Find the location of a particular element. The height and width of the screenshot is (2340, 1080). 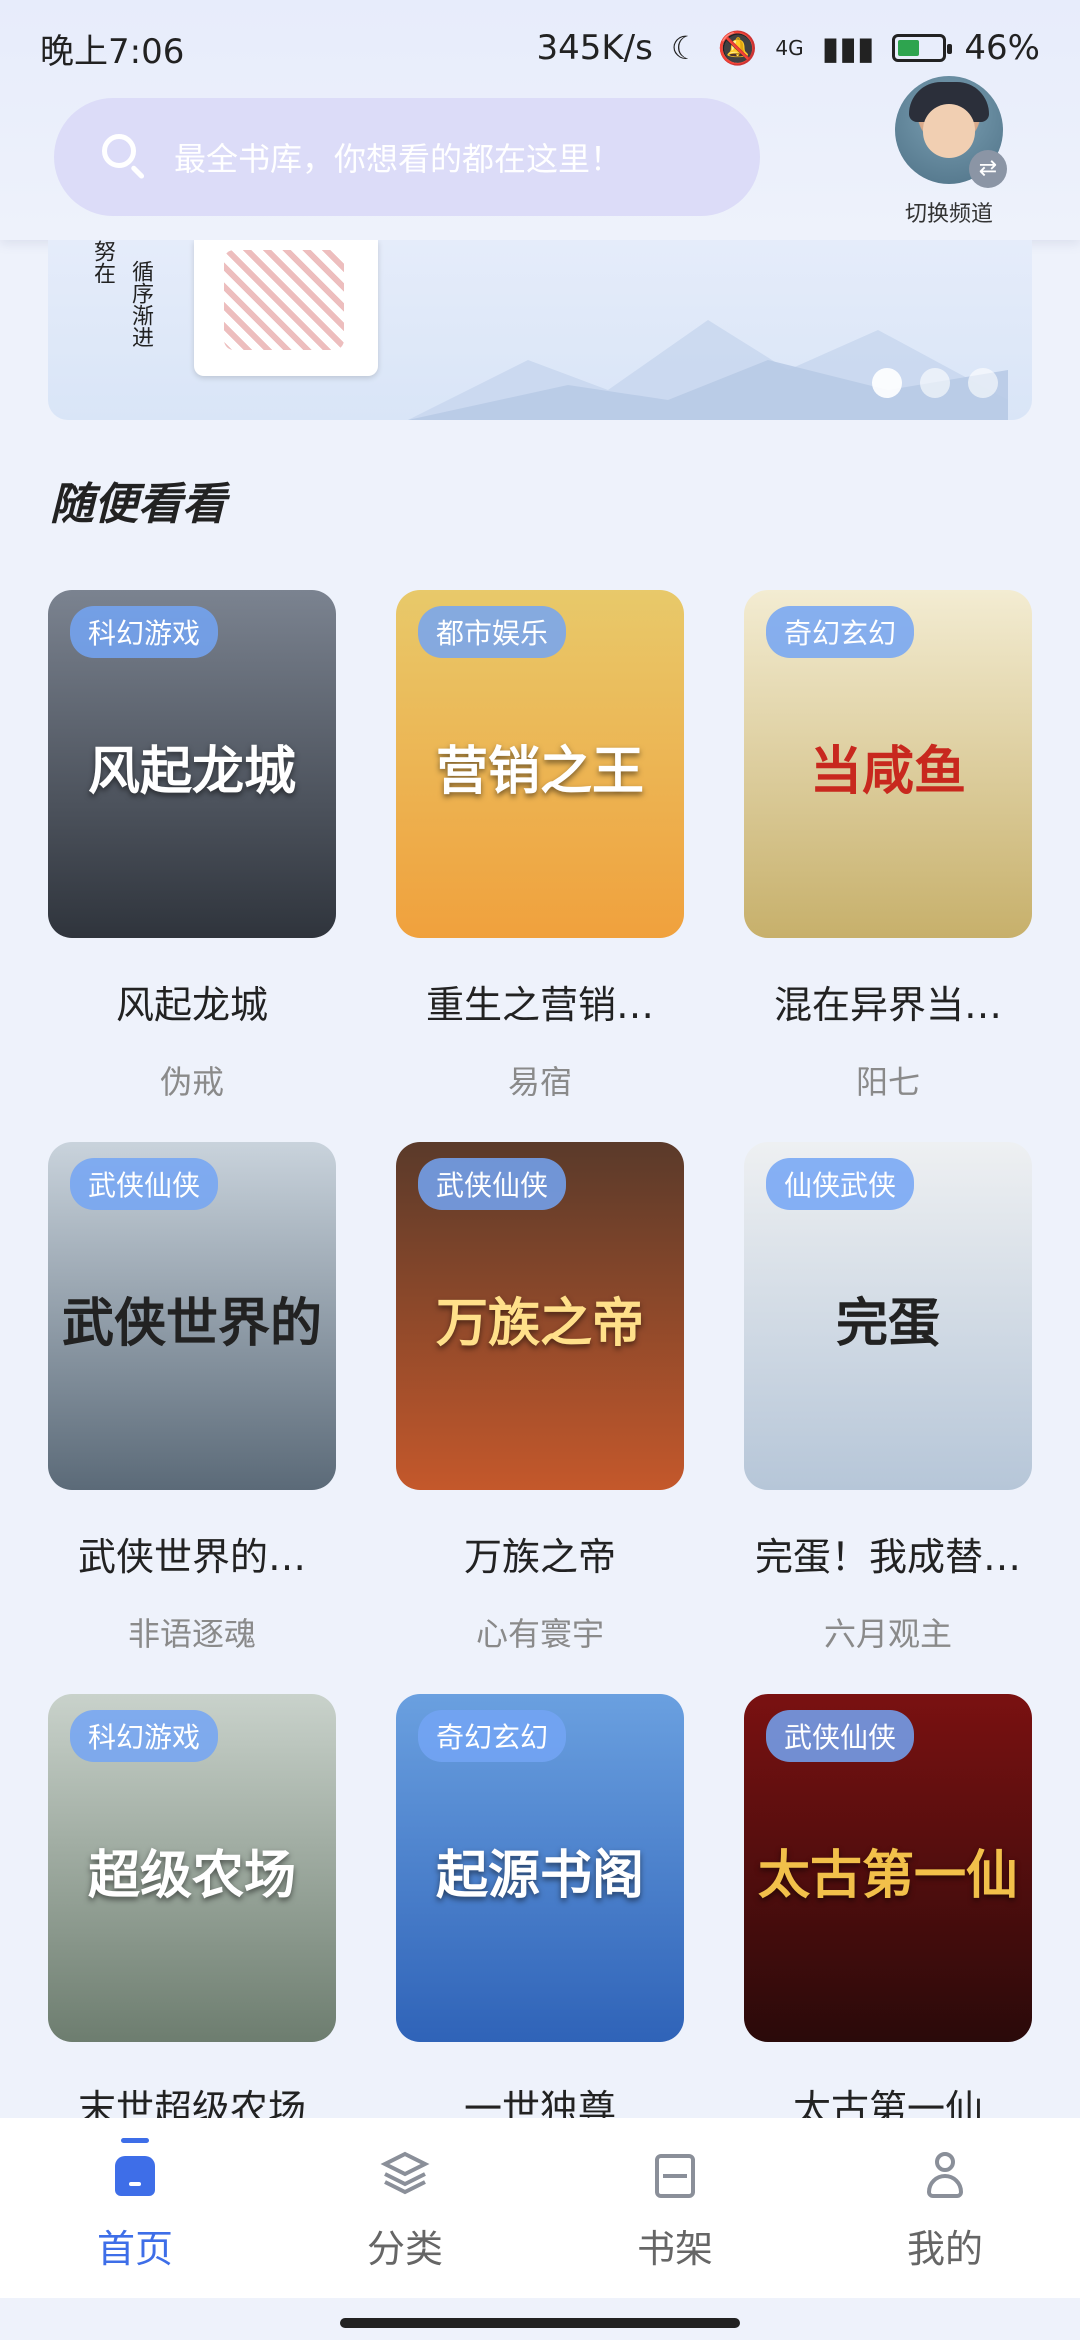

book-author: 阳七 is located at coordinates (887, 1082).